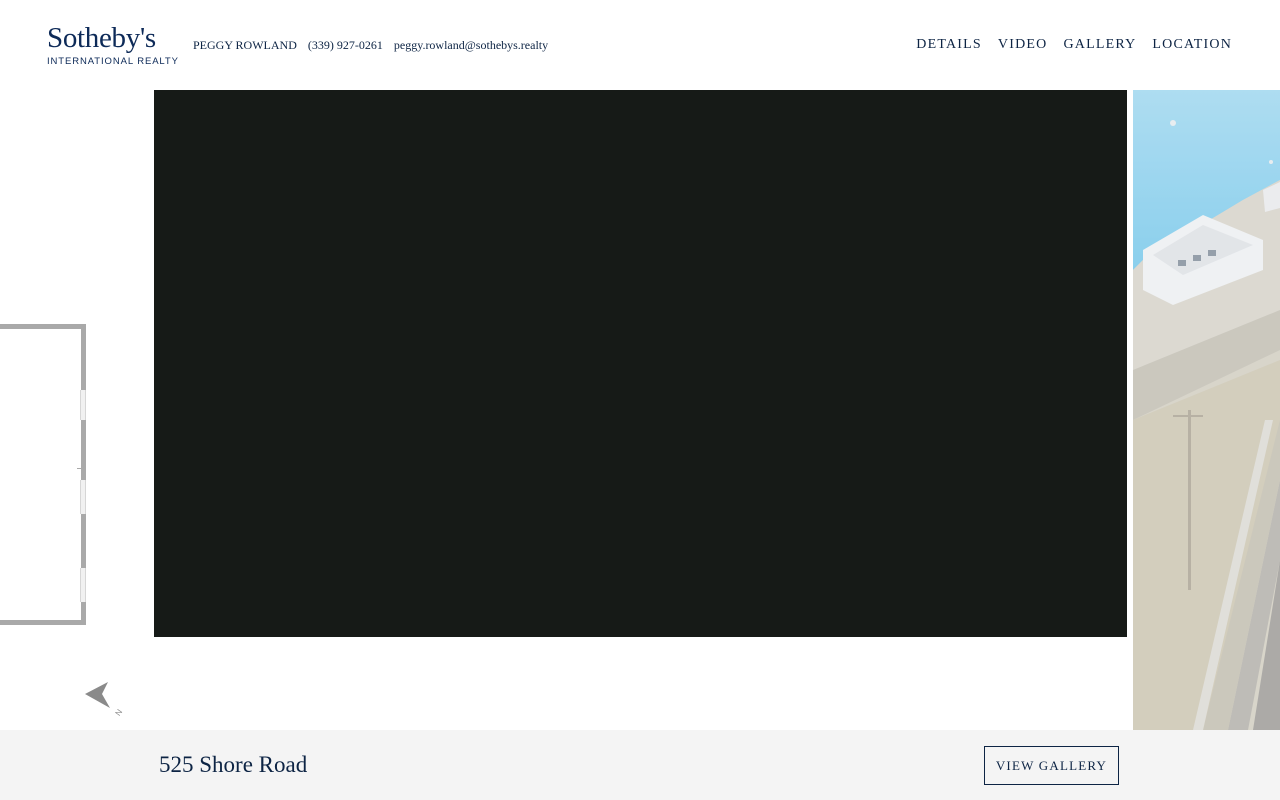 The image size is (1280, 800). Describe the element at coordinates (1099, 45) in the screenshot. I see `nav-gallery: GALLERY` at that location.